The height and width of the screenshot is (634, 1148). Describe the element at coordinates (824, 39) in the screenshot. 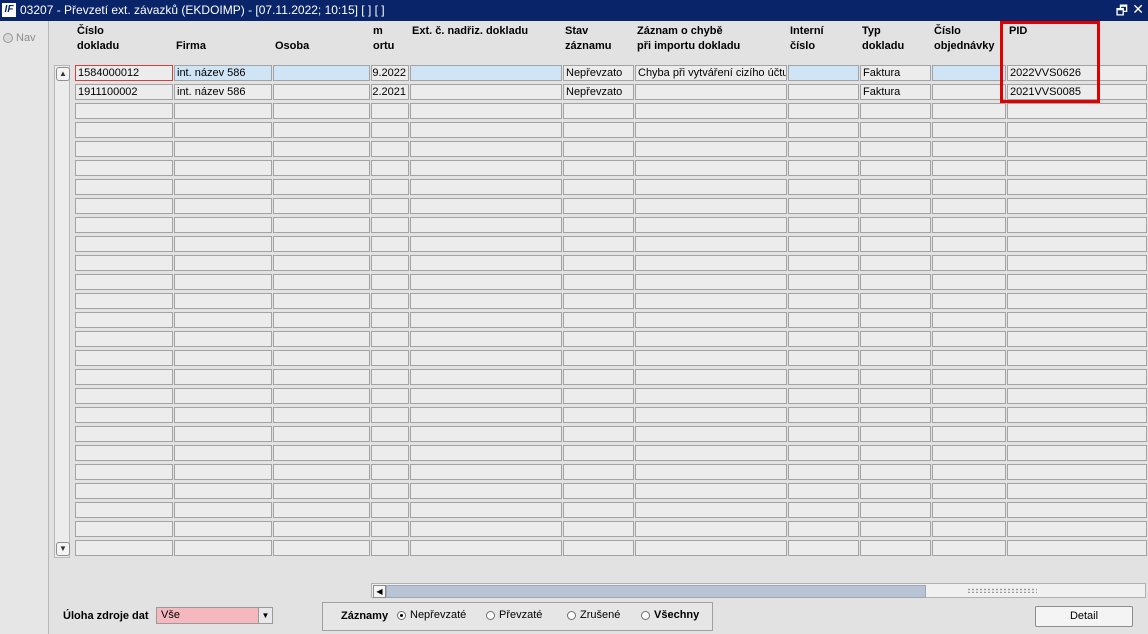

I see `column-header-interni-cislo: Interní číslo` at that location.